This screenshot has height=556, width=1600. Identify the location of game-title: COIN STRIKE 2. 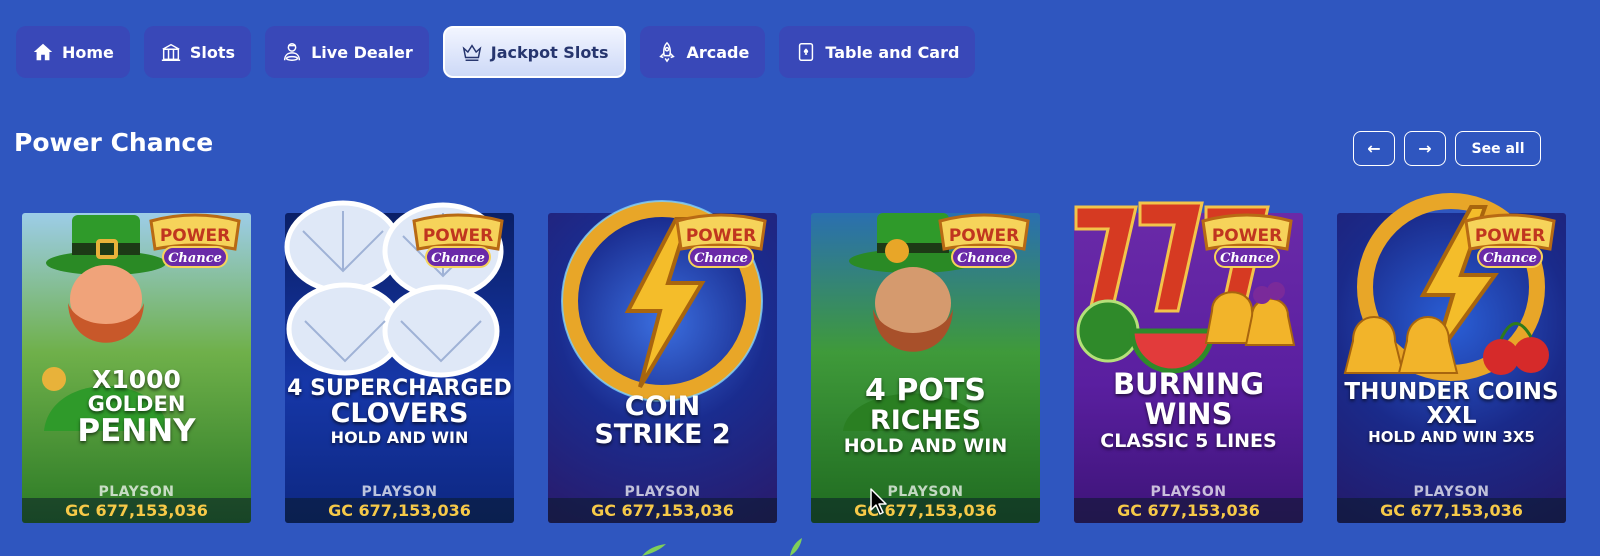
(662, 421).